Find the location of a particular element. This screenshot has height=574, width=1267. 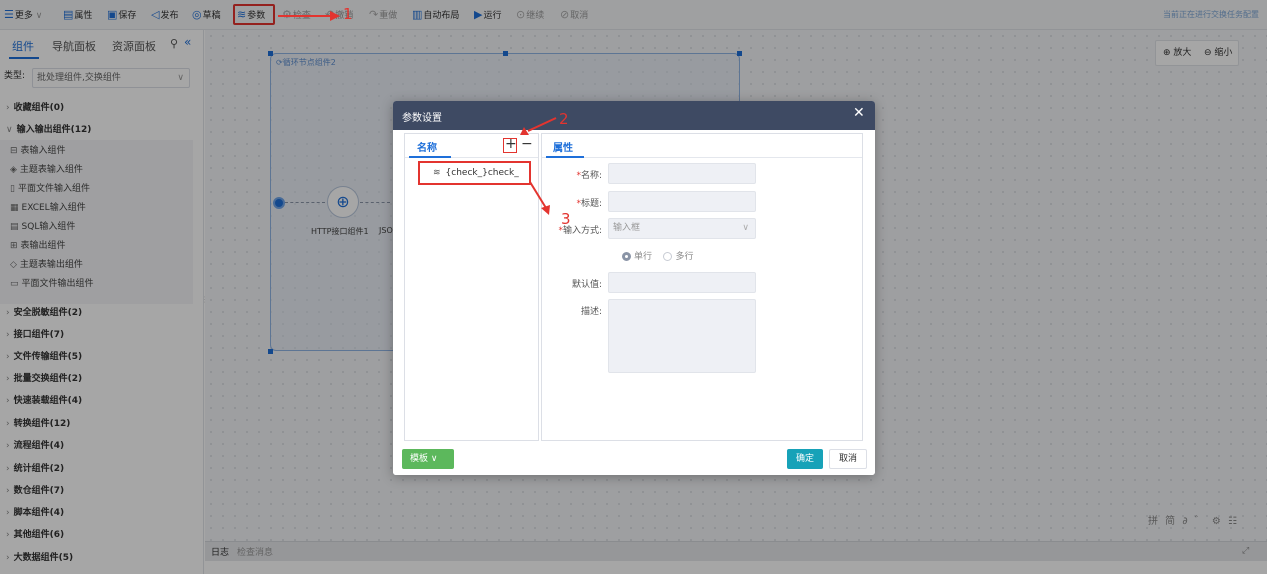

line-mode-radios: 单行 多行 is located at coordinates (657, 255).